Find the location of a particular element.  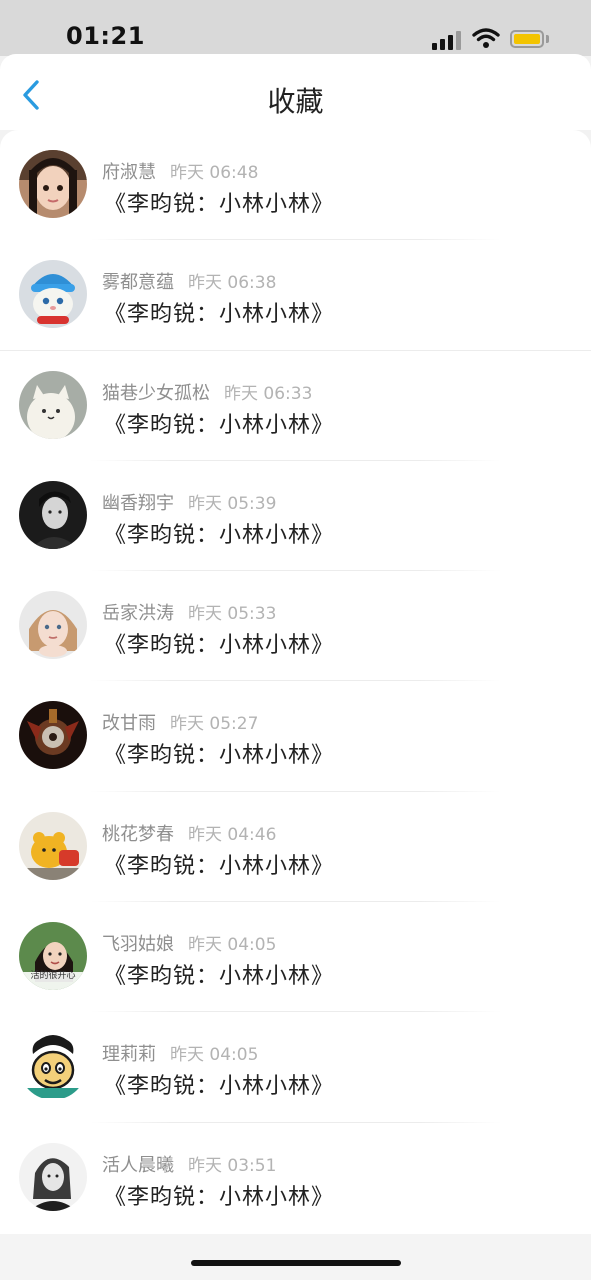

cellular-signal-icon is located at coordinates (447, 40).